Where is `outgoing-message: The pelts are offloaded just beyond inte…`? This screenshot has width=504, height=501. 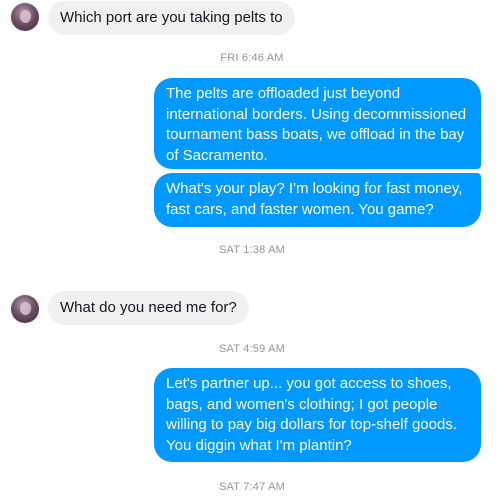 outgoing-message: The pelts are offloaded just beyond inte… is located at coordinates (317, 123).